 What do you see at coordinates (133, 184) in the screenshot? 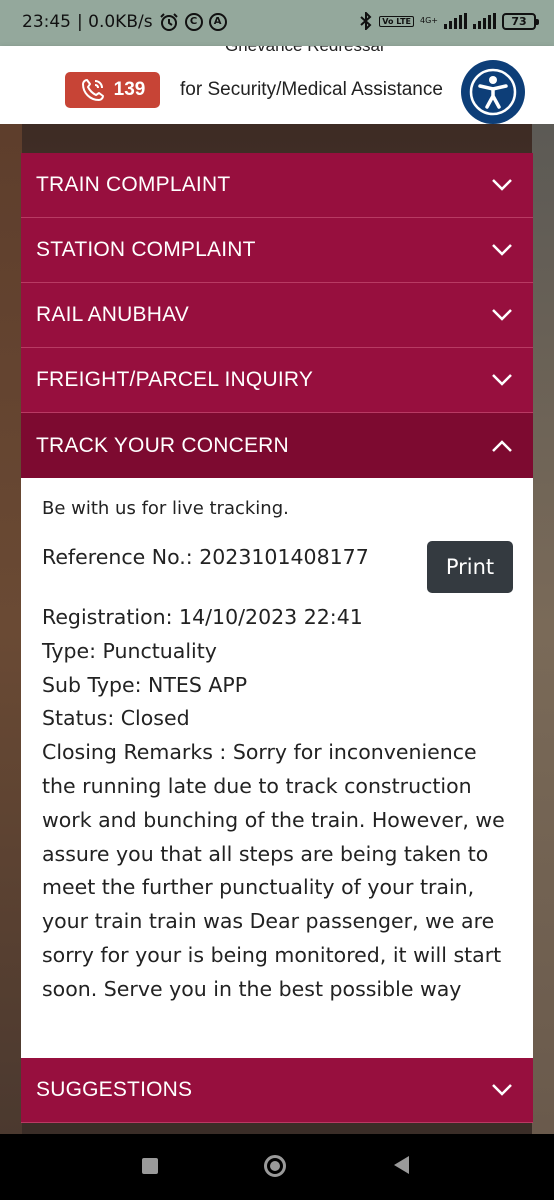
I see `accordion-label: TRAIN COMPLAINT` at bounding box center [133, 184].